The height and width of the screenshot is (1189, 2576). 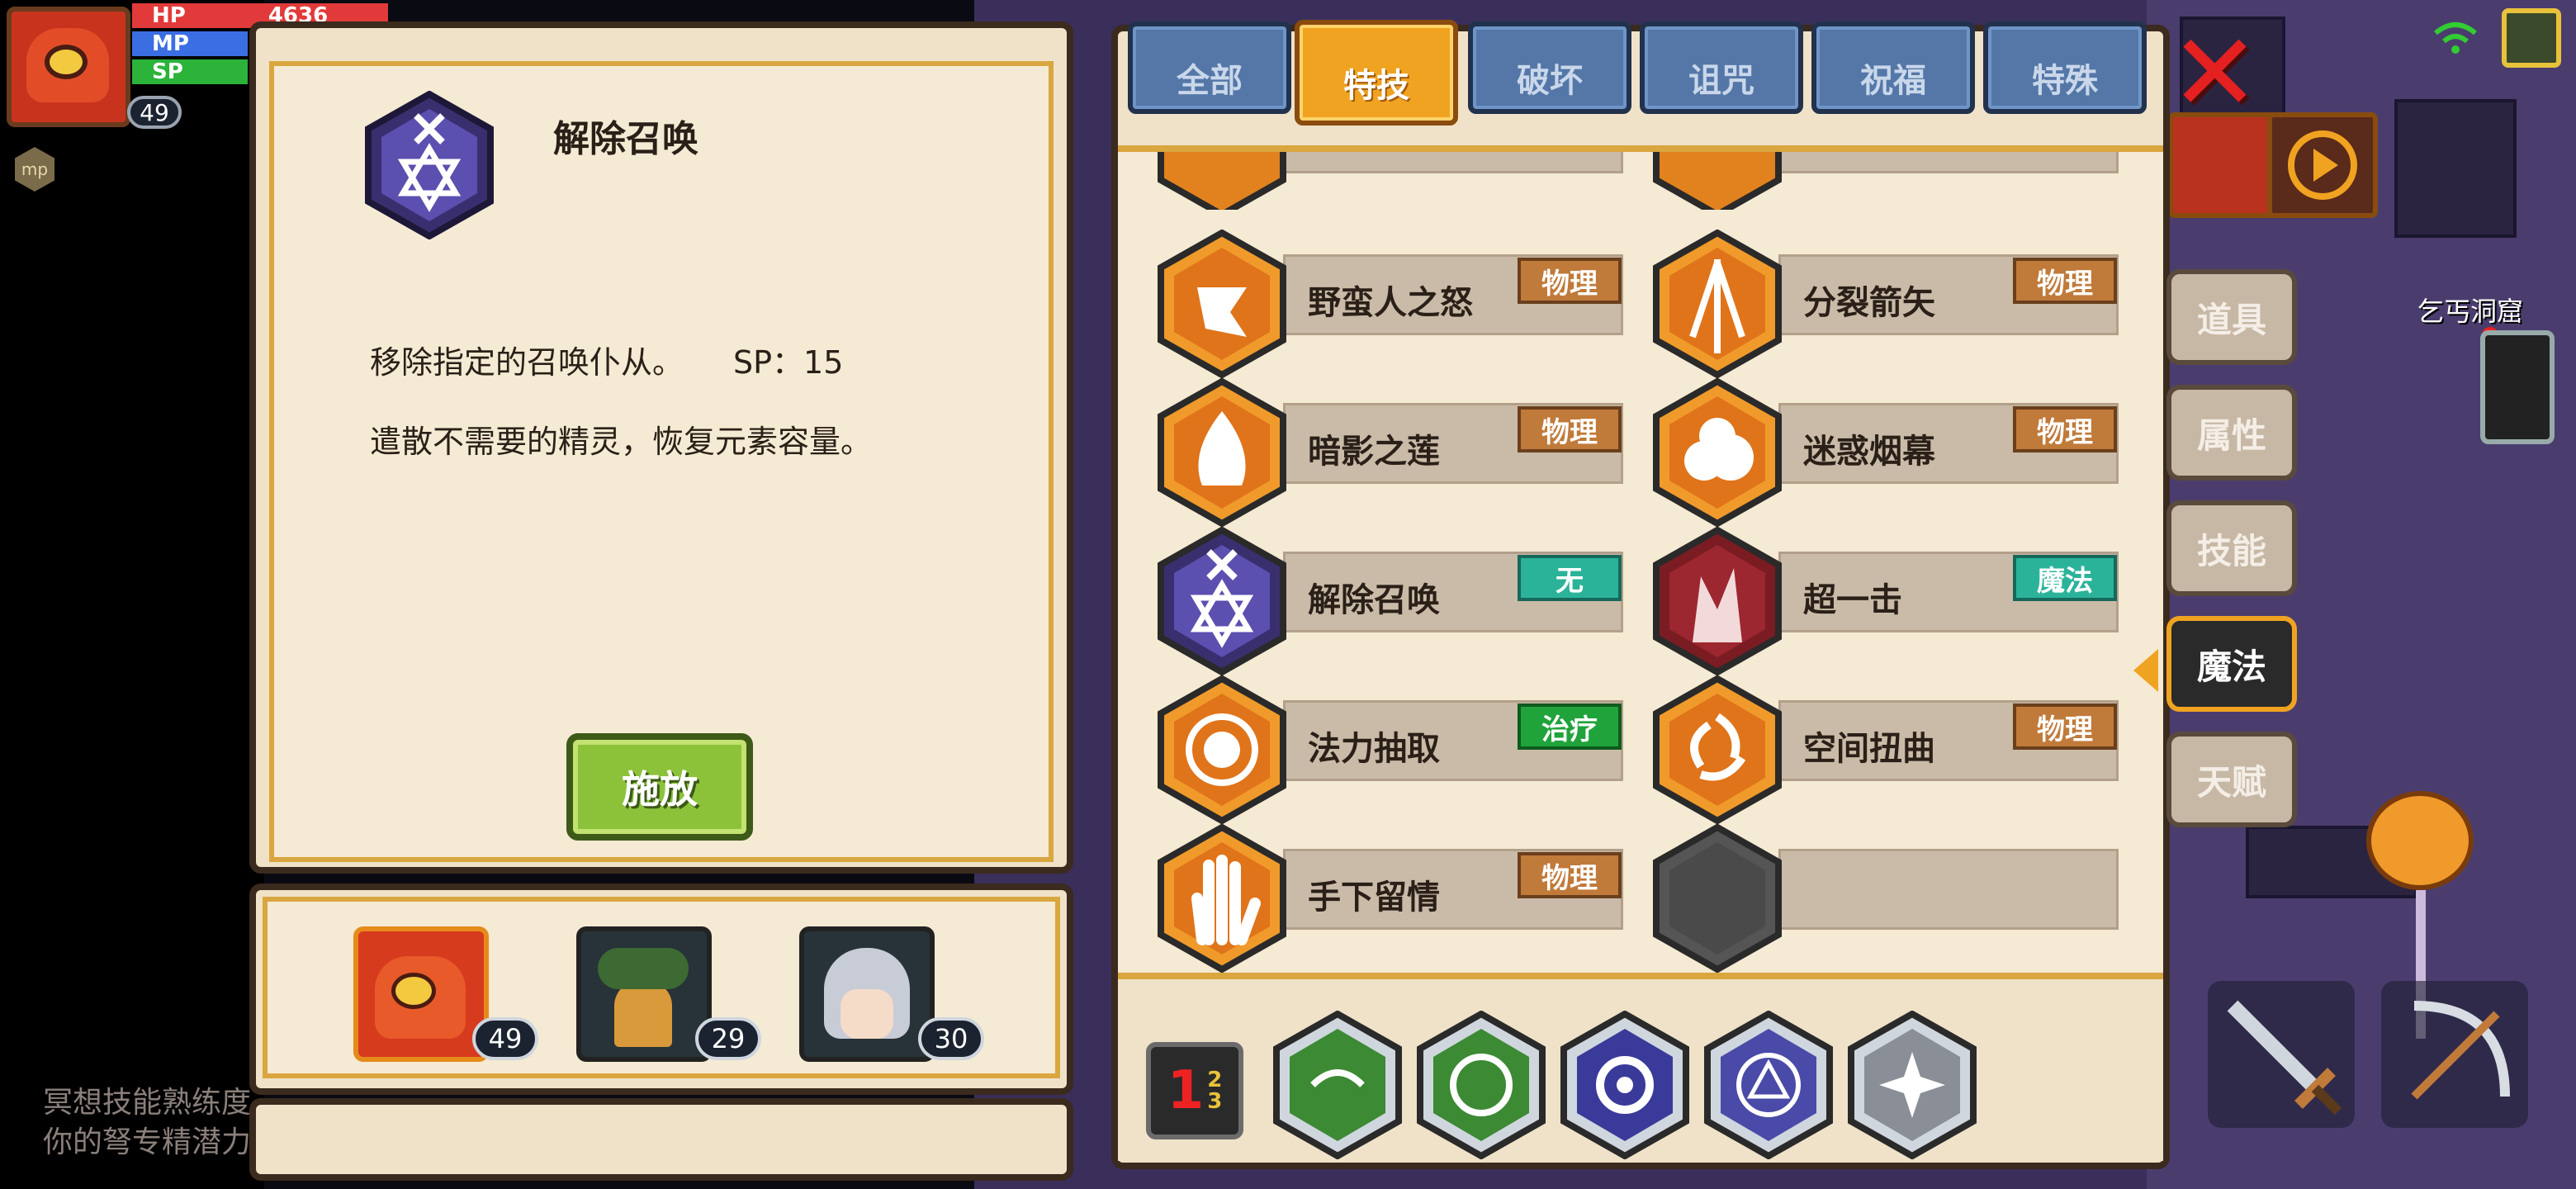 What do you see at coordinates (1209, 67) in the screenshot?
I see `tab-all: 全部` at bounding box center [1209, 67].